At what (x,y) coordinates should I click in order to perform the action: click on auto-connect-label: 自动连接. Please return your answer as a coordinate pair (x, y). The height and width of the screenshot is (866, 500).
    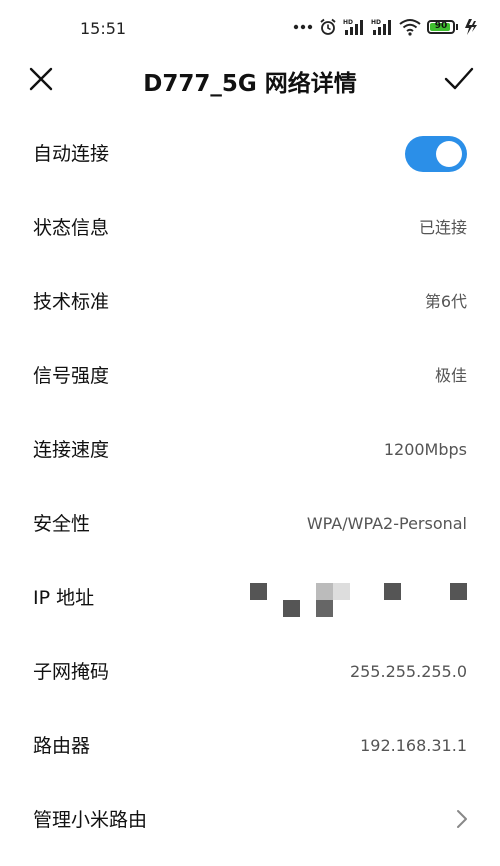
    Looking at the image, I should click on (71, 154).